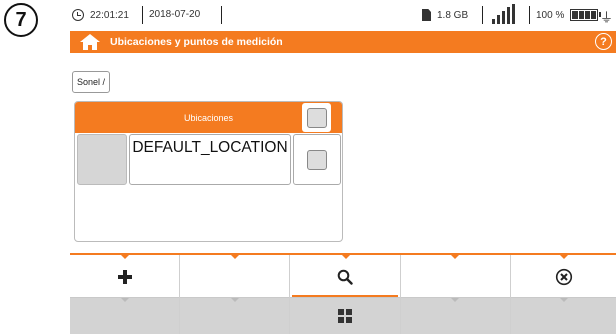 The width and height of the screenshot is (616, 334). I want to click on signal-group, so click(503, 14).